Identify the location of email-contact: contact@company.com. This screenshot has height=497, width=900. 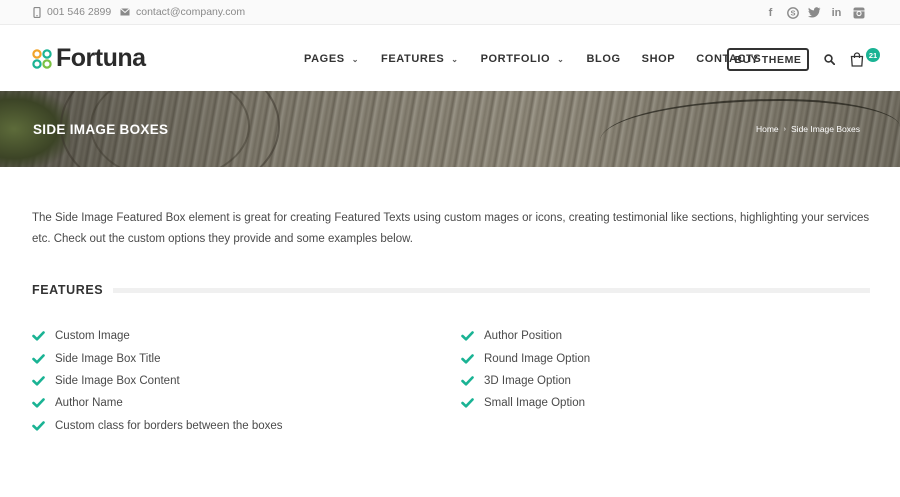
(182, 12).